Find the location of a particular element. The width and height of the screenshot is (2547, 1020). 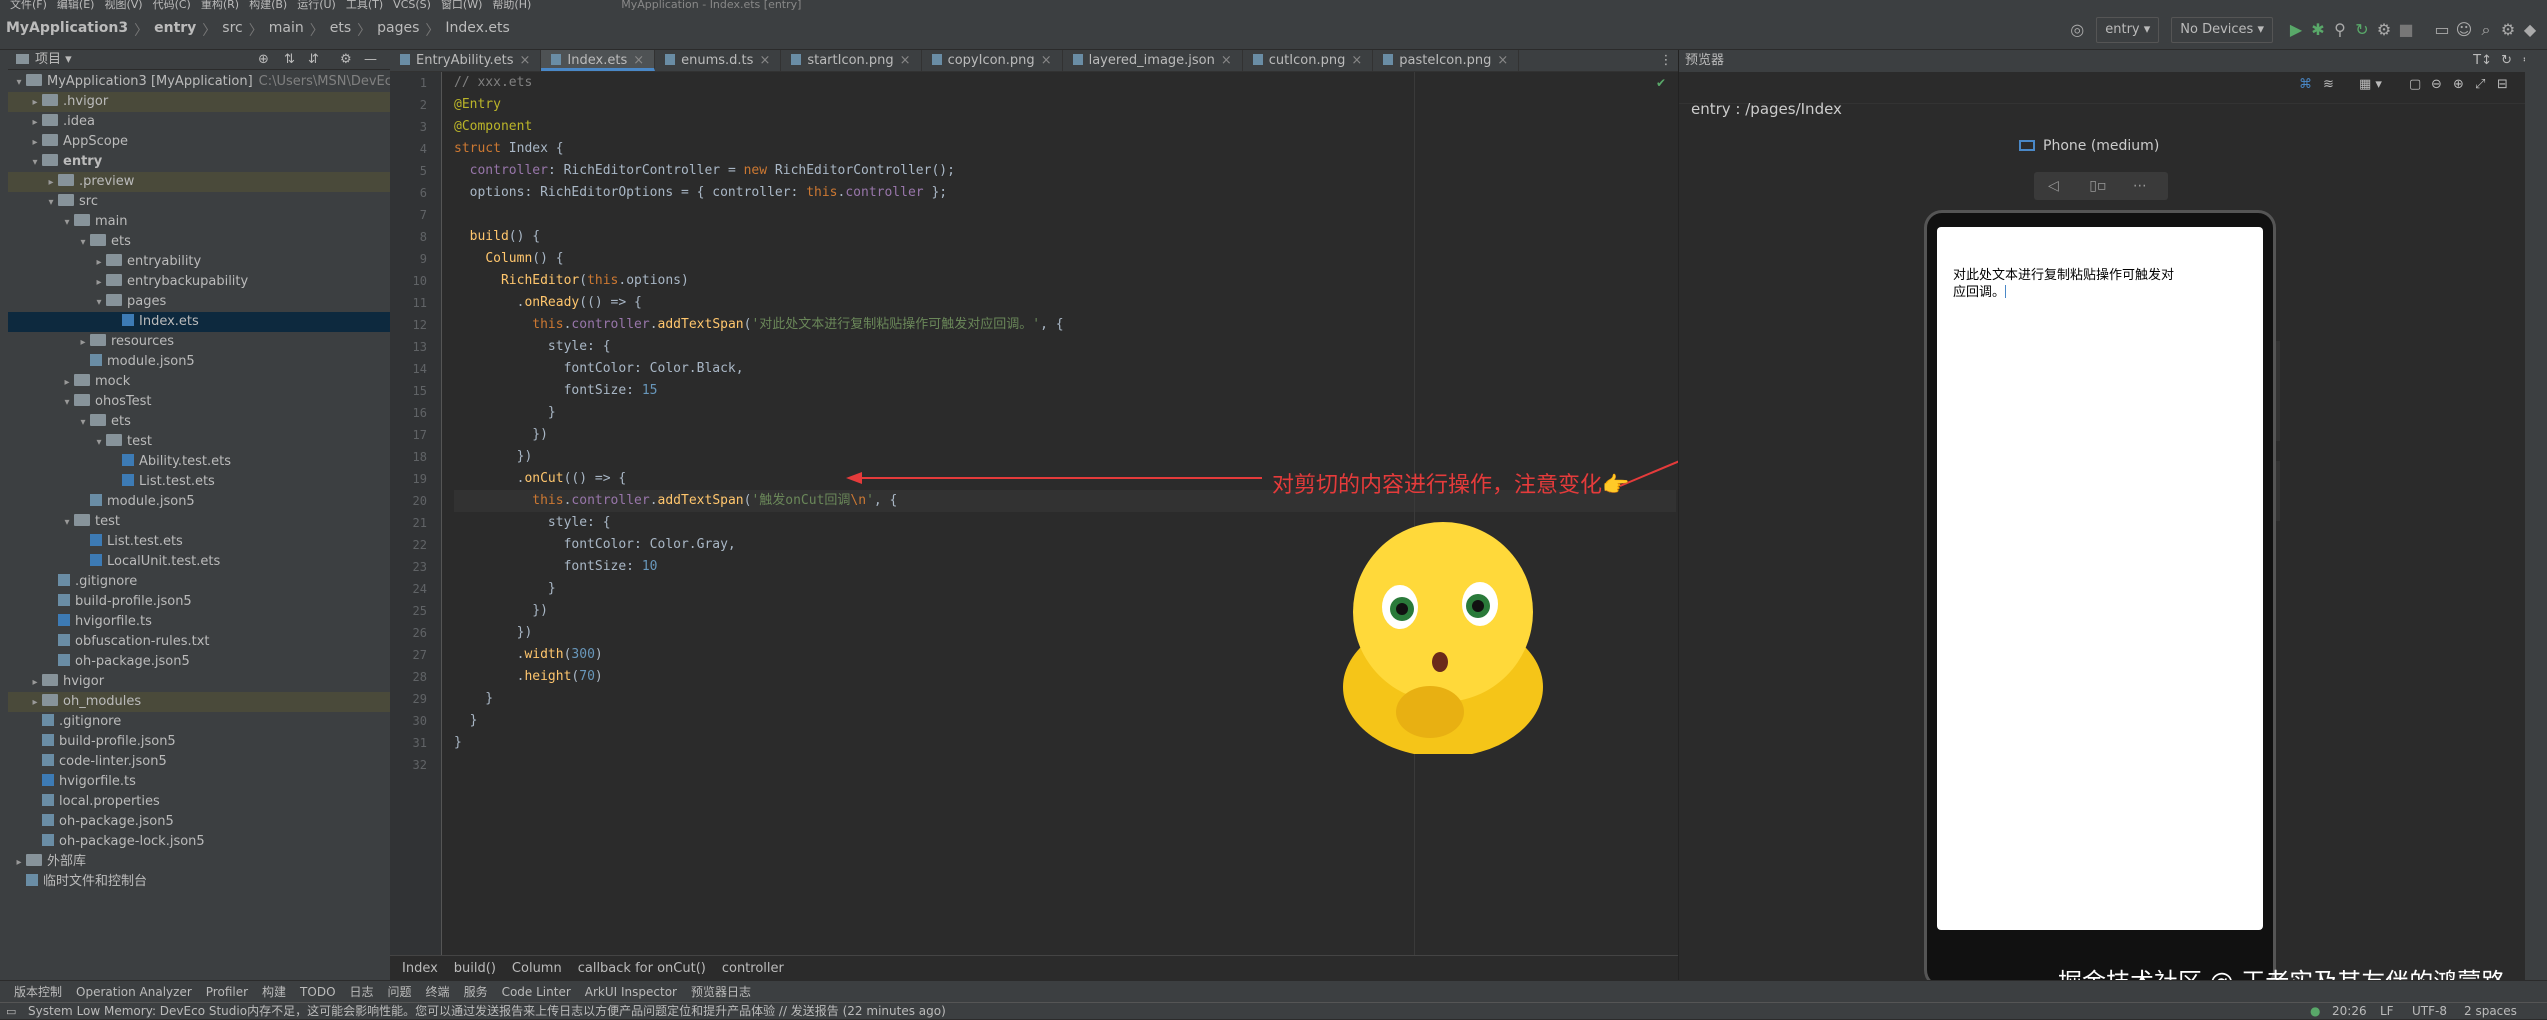

rotate-icon: ▯▫ is located at coordinates (2097, 186).